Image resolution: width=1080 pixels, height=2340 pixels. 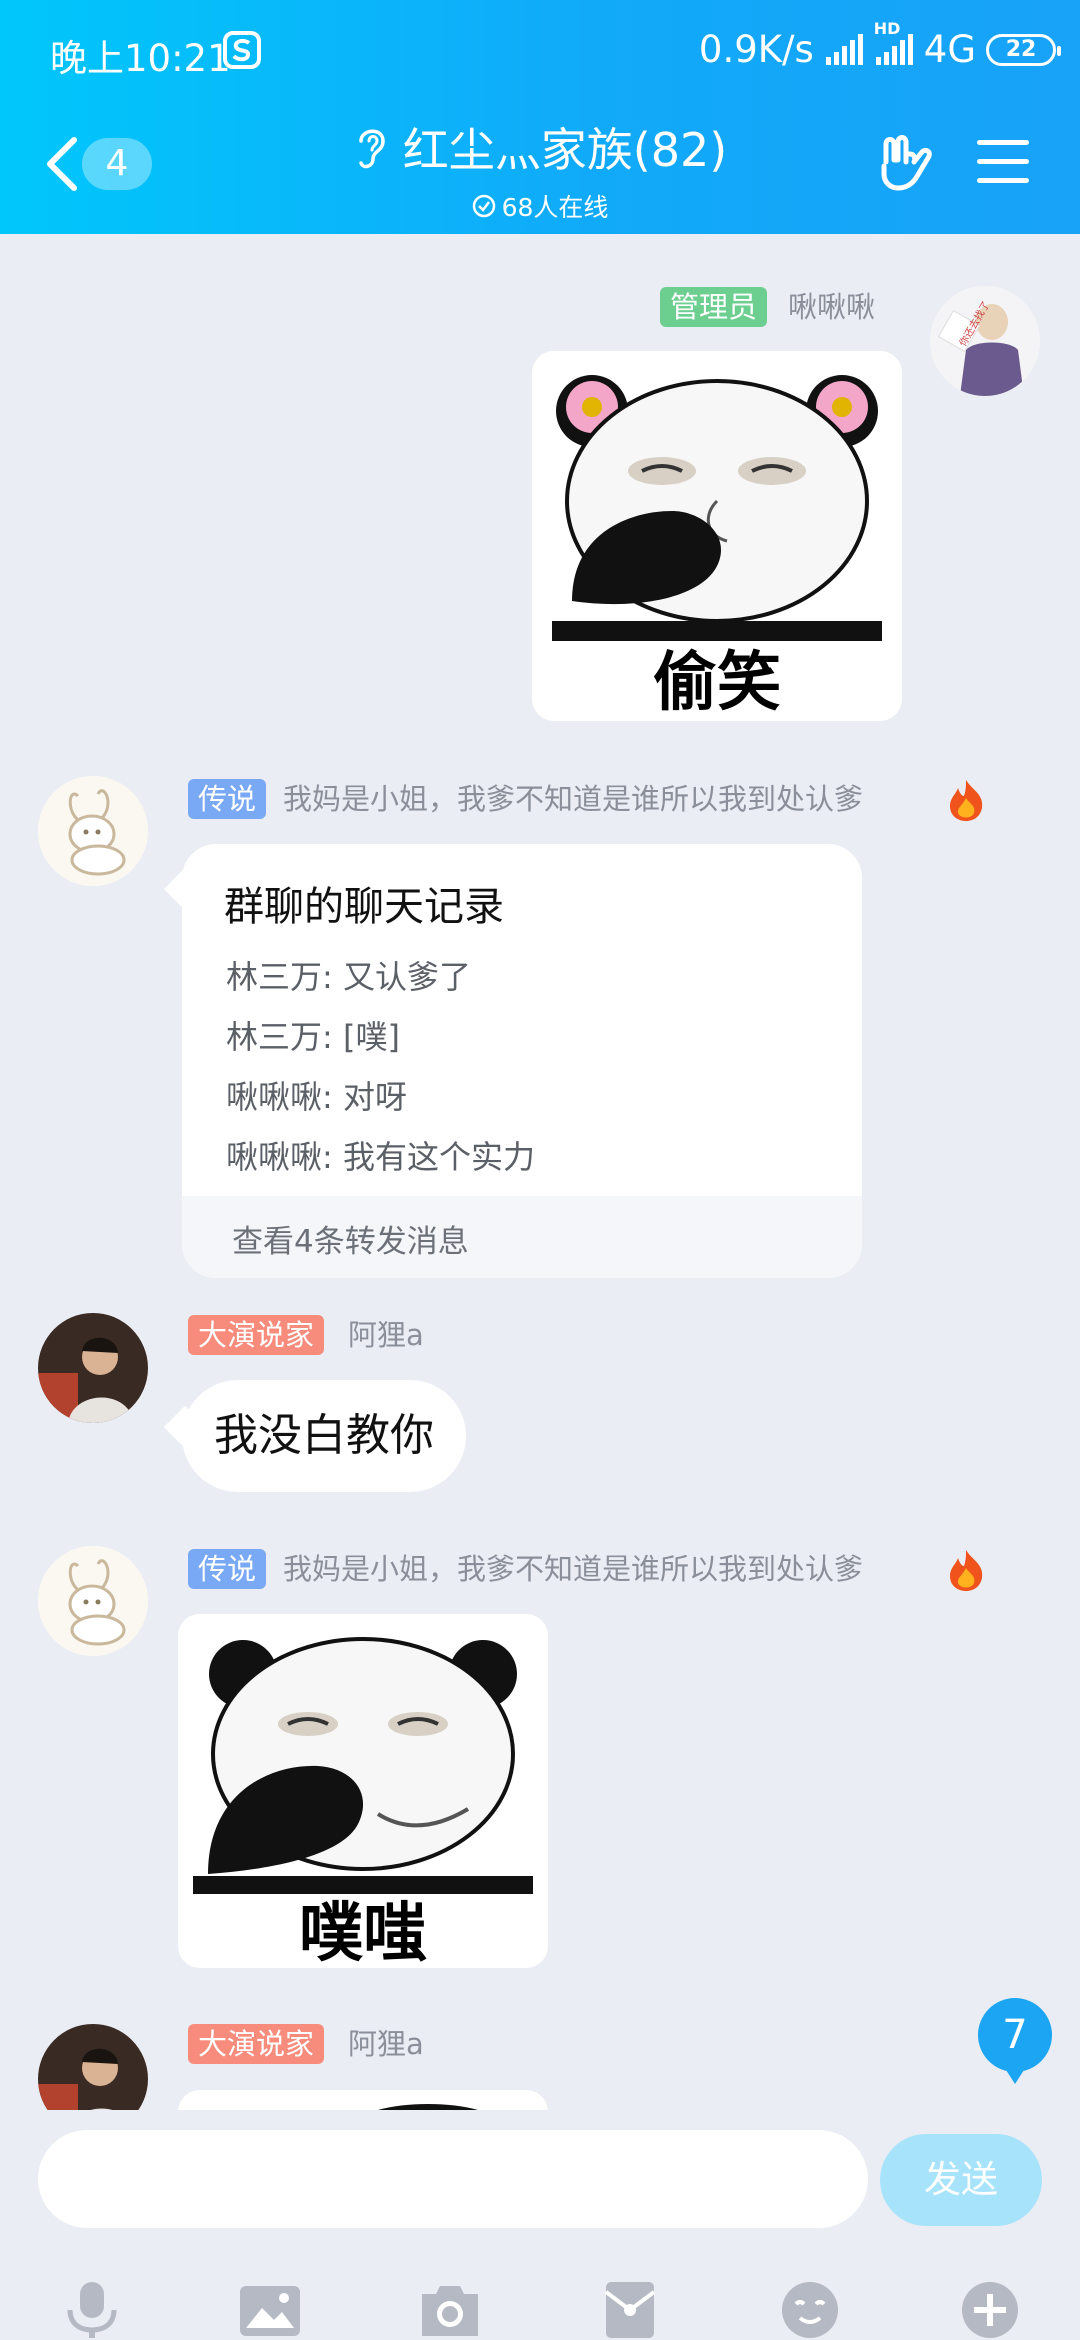 What do you see at coordinates (555, 207) in the screenshot?
I see `online-count: 68人在线` at bounding box center [555, 207].